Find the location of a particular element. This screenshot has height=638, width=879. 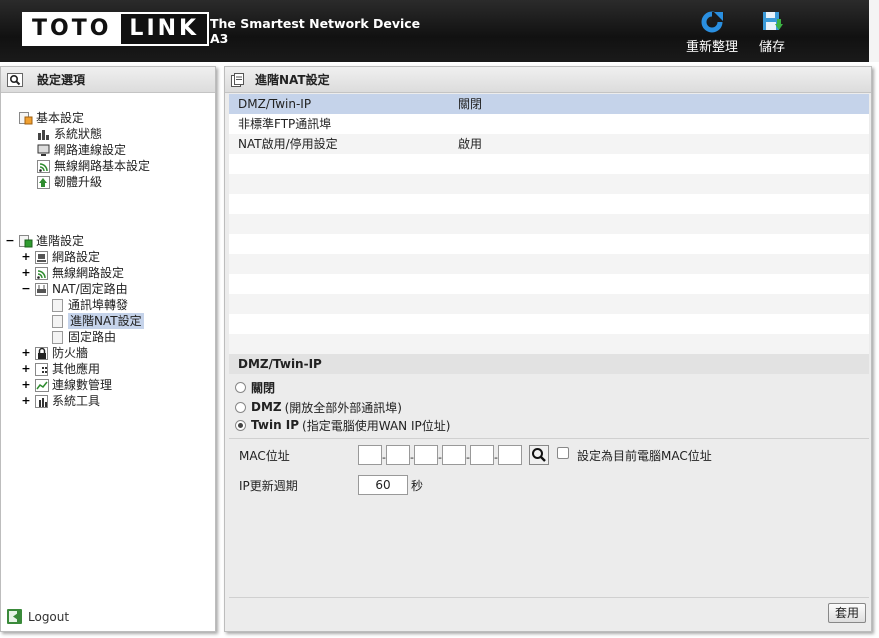

list-row-dmz: DMZ/Twin-IP 關閉 is located at coordinates (549, 104).